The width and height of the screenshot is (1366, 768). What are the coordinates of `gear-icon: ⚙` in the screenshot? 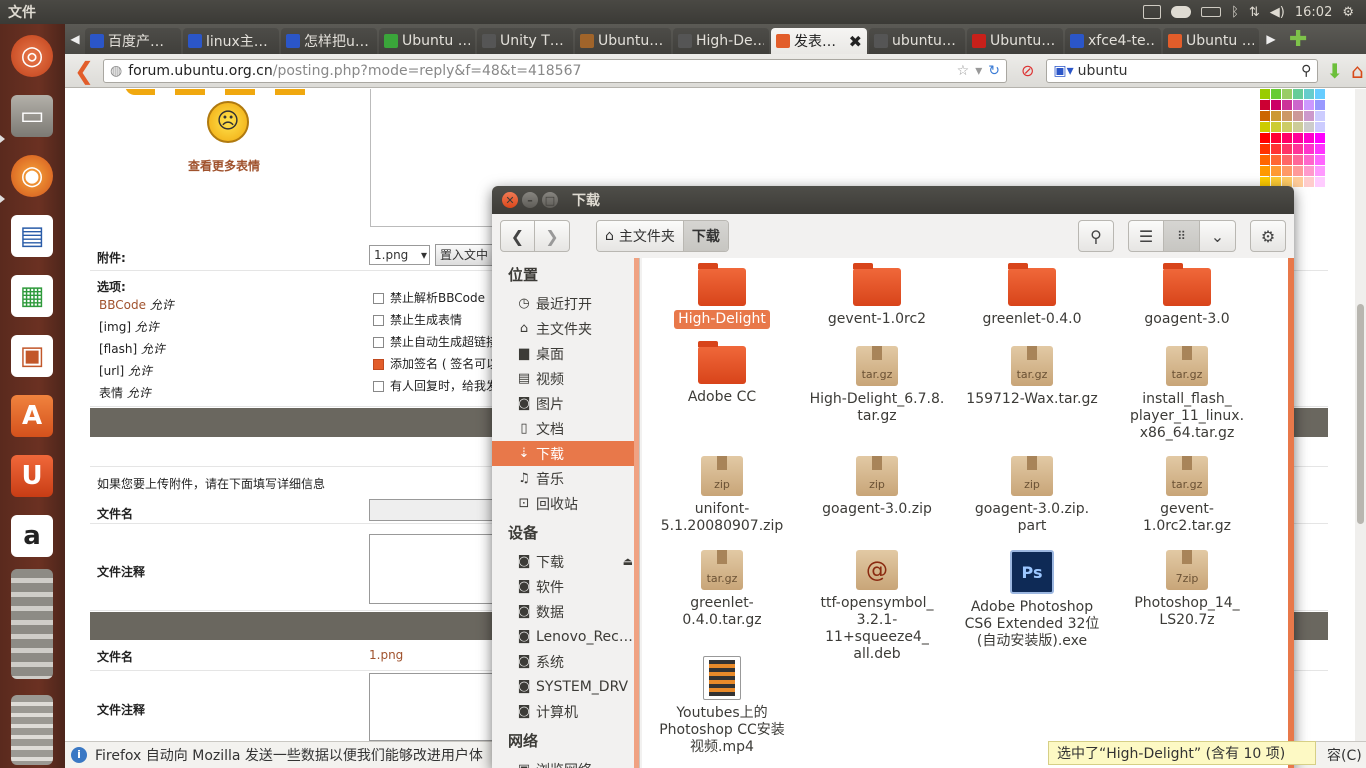 It's located at (1348, 12).